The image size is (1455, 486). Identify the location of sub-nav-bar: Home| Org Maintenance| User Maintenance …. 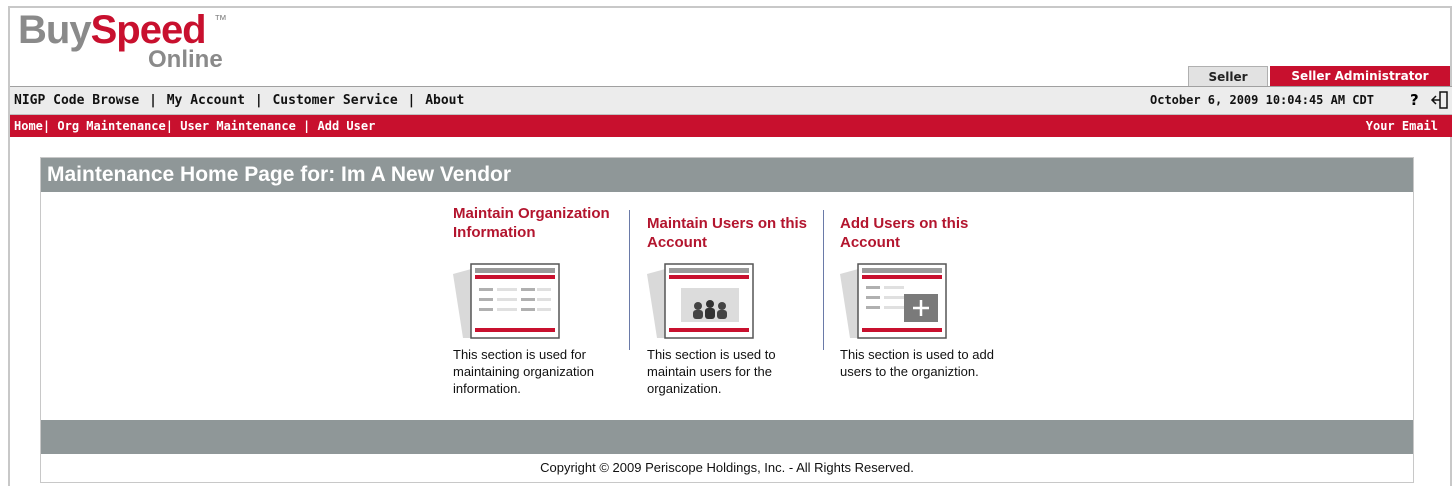
(731, 126).